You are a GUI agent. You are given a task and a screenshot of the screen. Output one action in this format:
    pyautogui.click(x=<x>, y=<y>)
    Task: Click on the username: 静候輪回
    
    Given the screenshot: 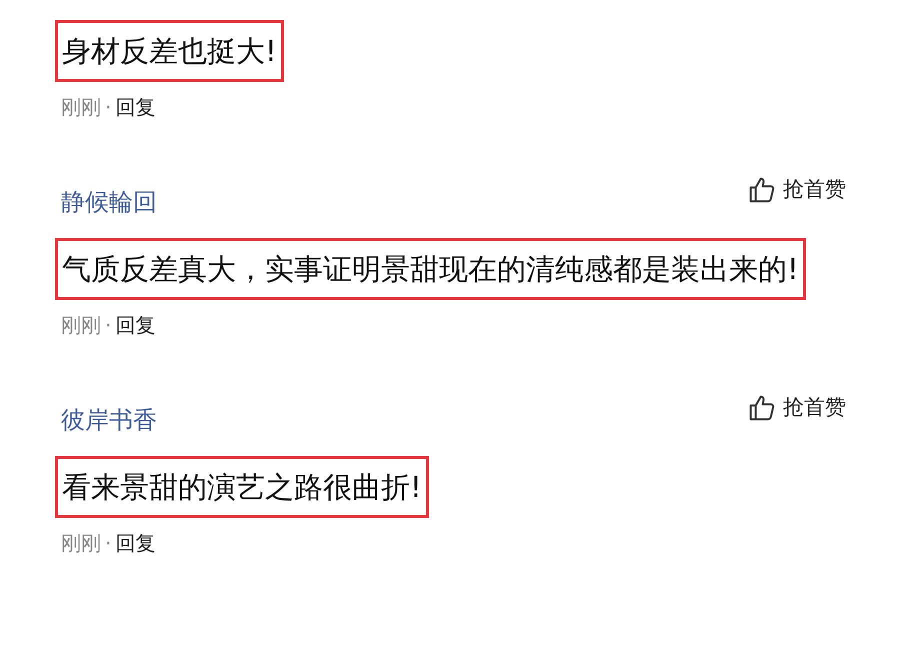 What is the action you would take?
    pyautogui.click(x=106, y=202)
    